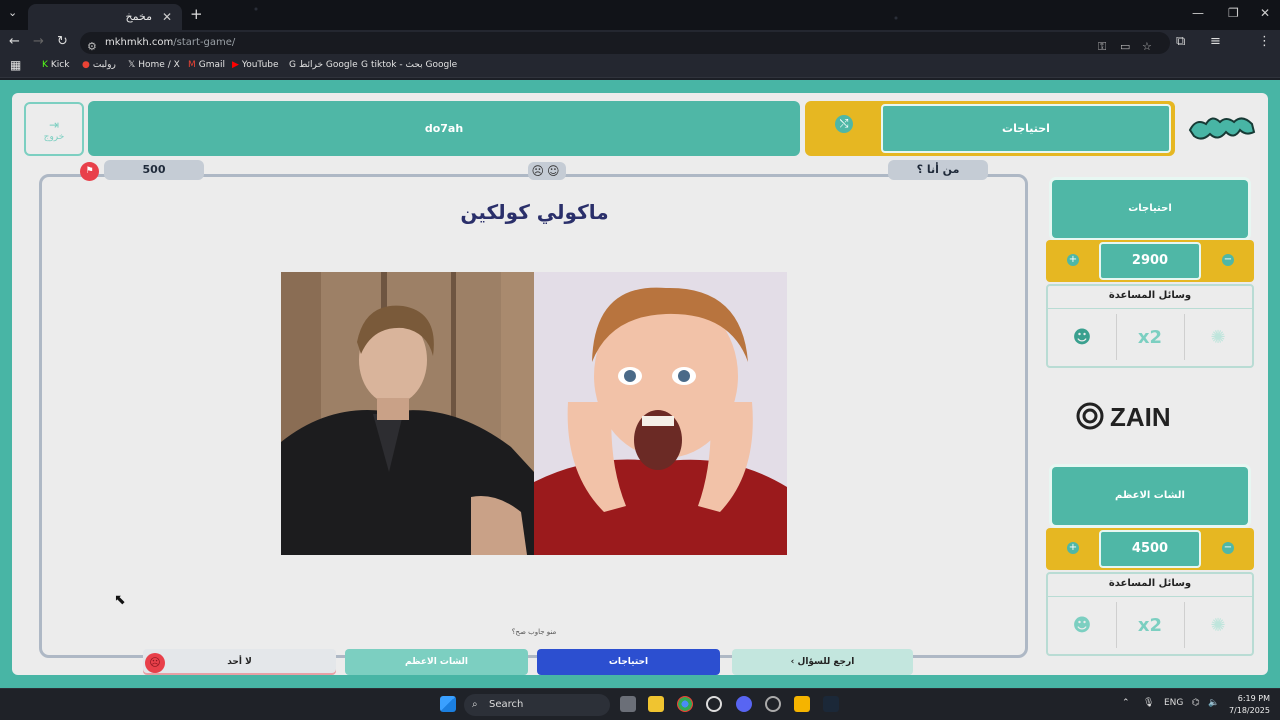 The height and width of the screenshot is (720, 1280). I want to click on reload-icon: ↻, so click(62, 41).